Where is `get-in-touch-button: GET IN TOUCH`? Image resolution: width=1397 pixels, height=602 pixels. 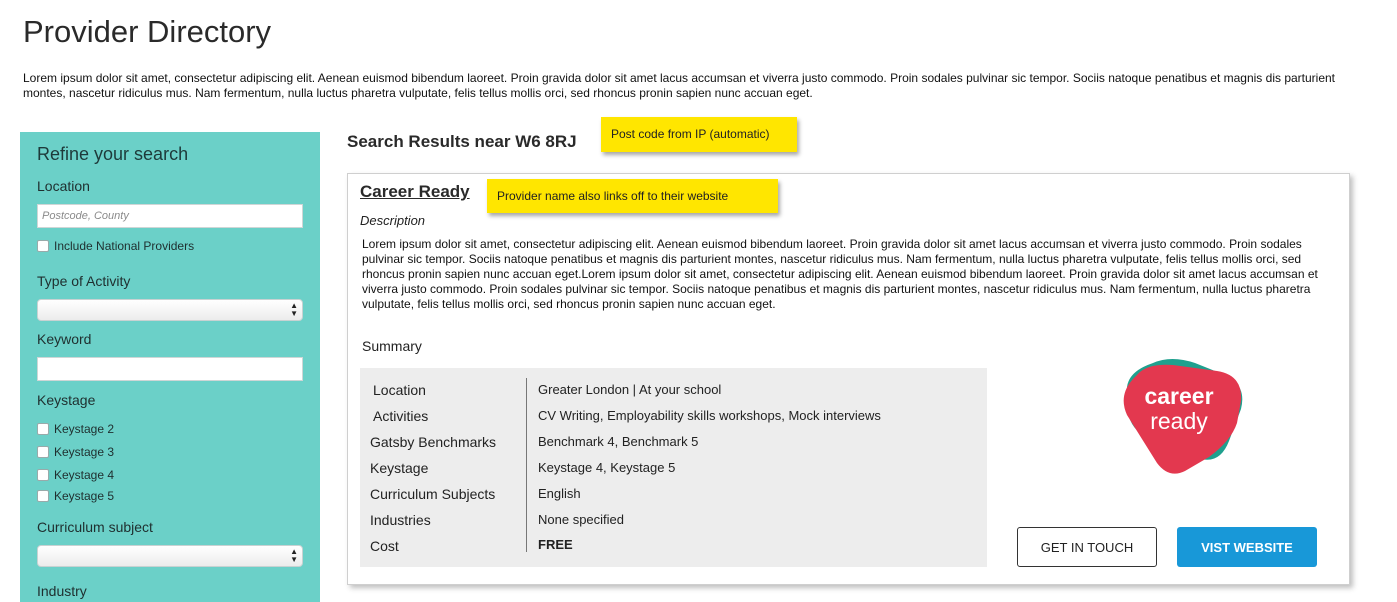
get-in-touch-button: GET IN TOUCH is located at coordinates (1087, 547).